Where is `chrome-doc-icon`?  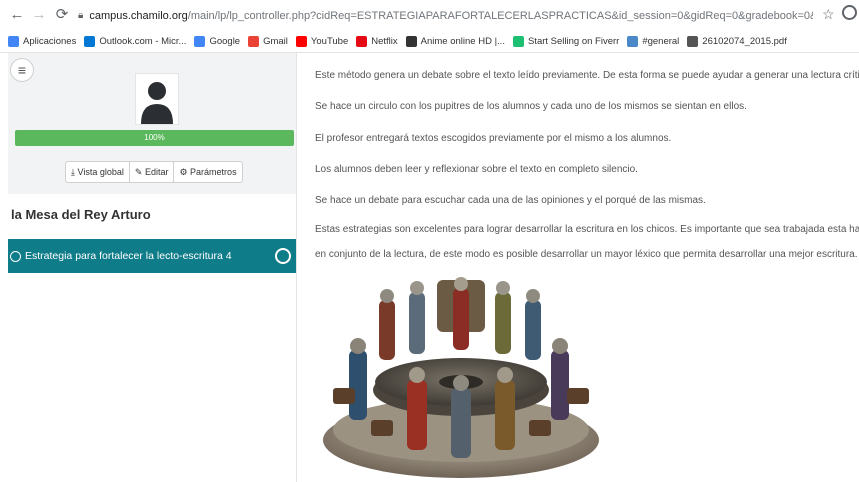 chrome-doc-icon is located at coordinates (693, 41).